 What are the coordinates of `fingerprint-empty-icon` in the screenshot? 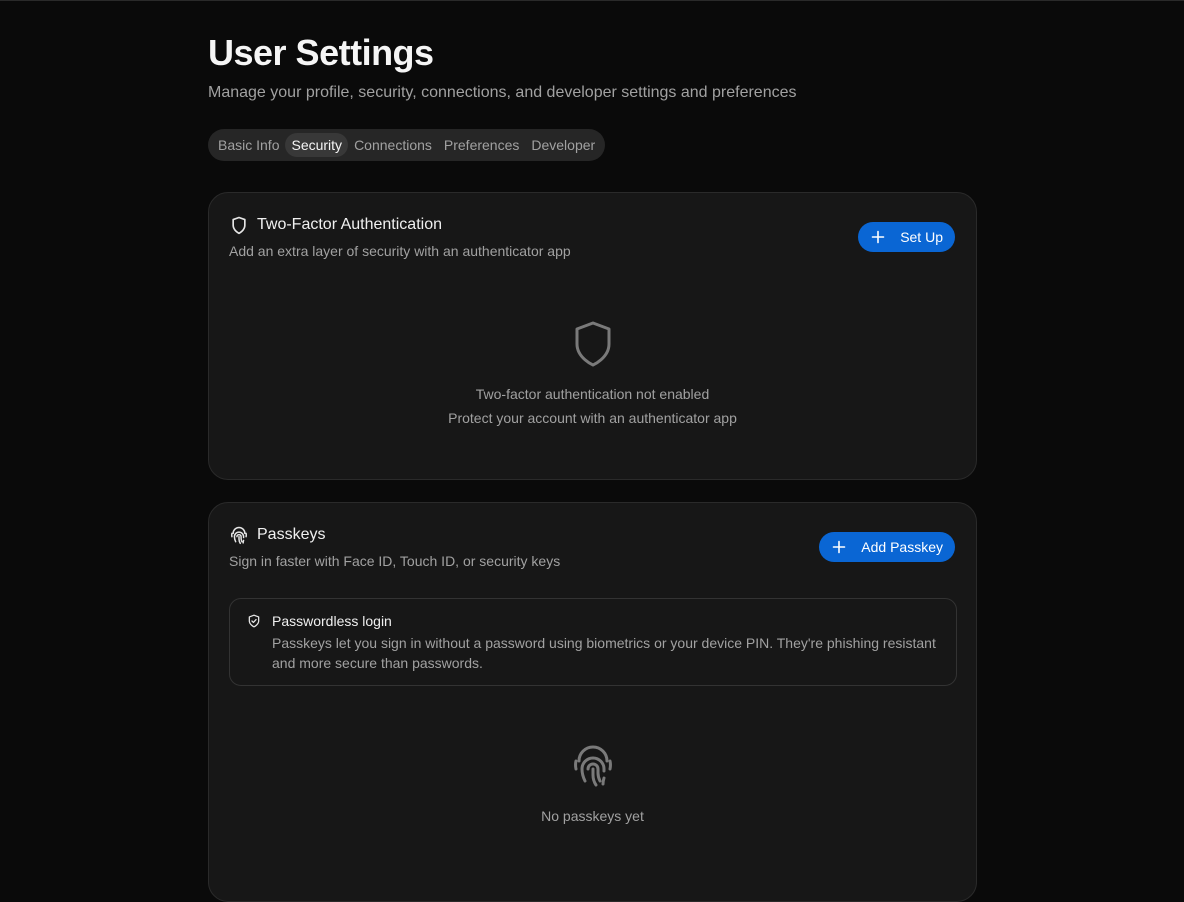 It's located at (592, 766).